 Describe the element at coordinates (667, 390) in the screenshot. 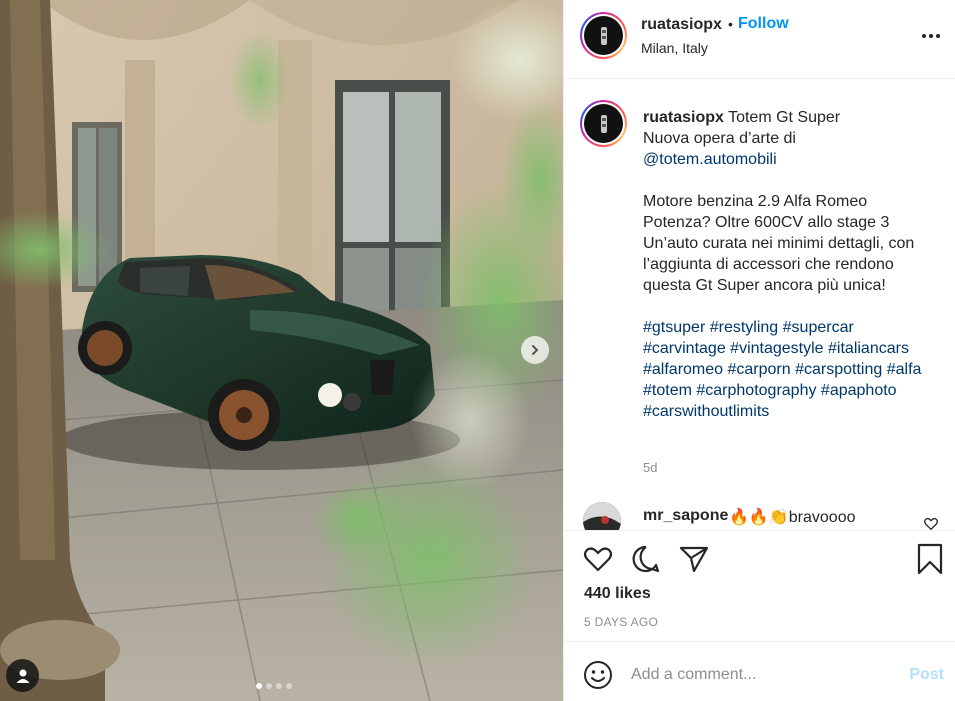

I see `hashtag-link: #totem` at that location.